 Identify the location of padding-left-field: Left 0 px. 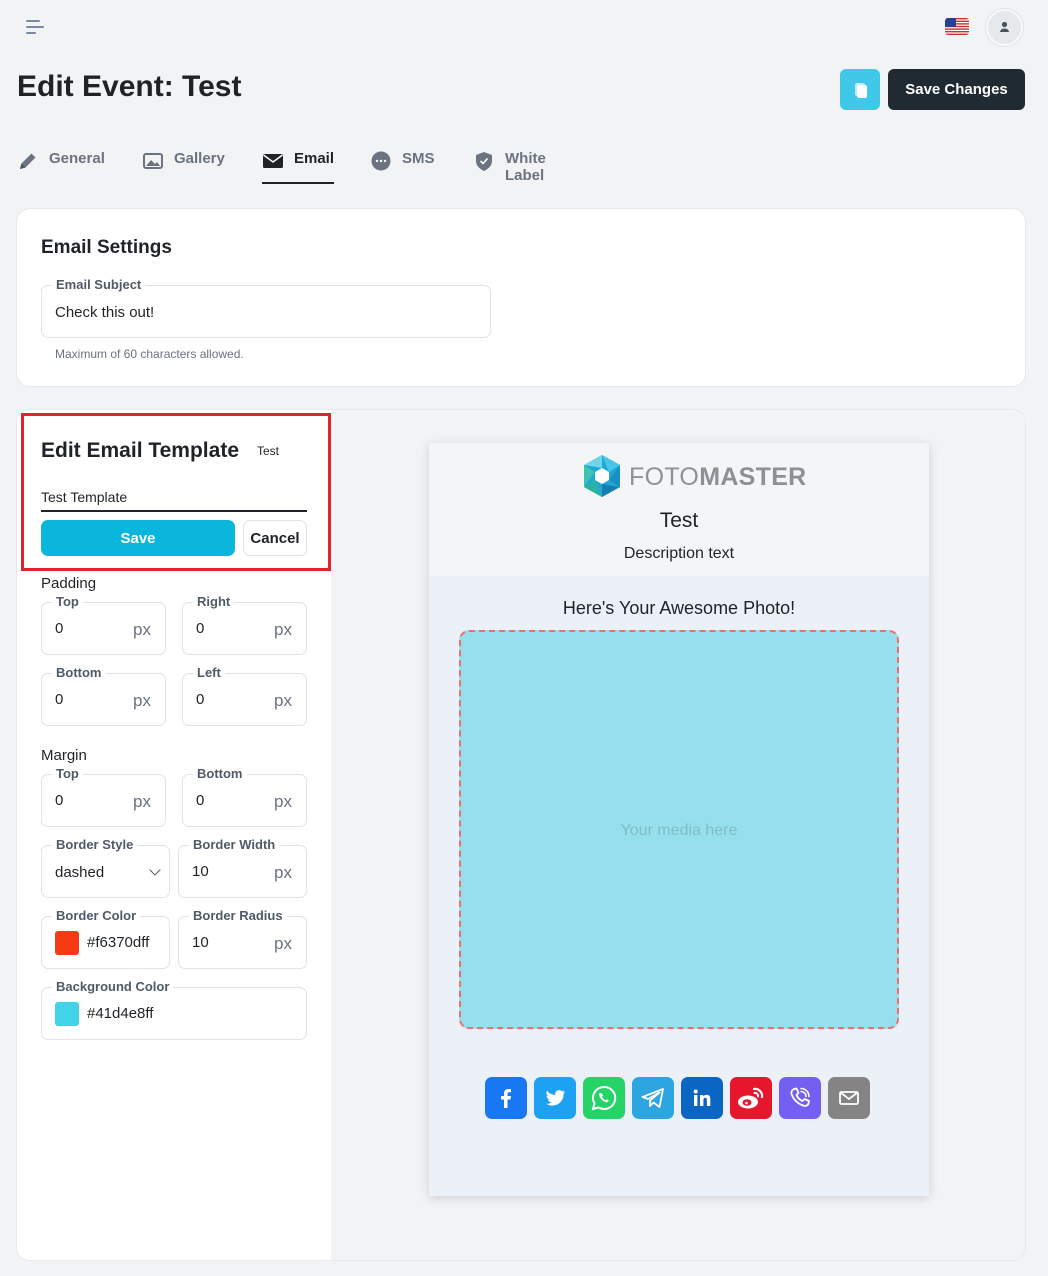
(244, 695).